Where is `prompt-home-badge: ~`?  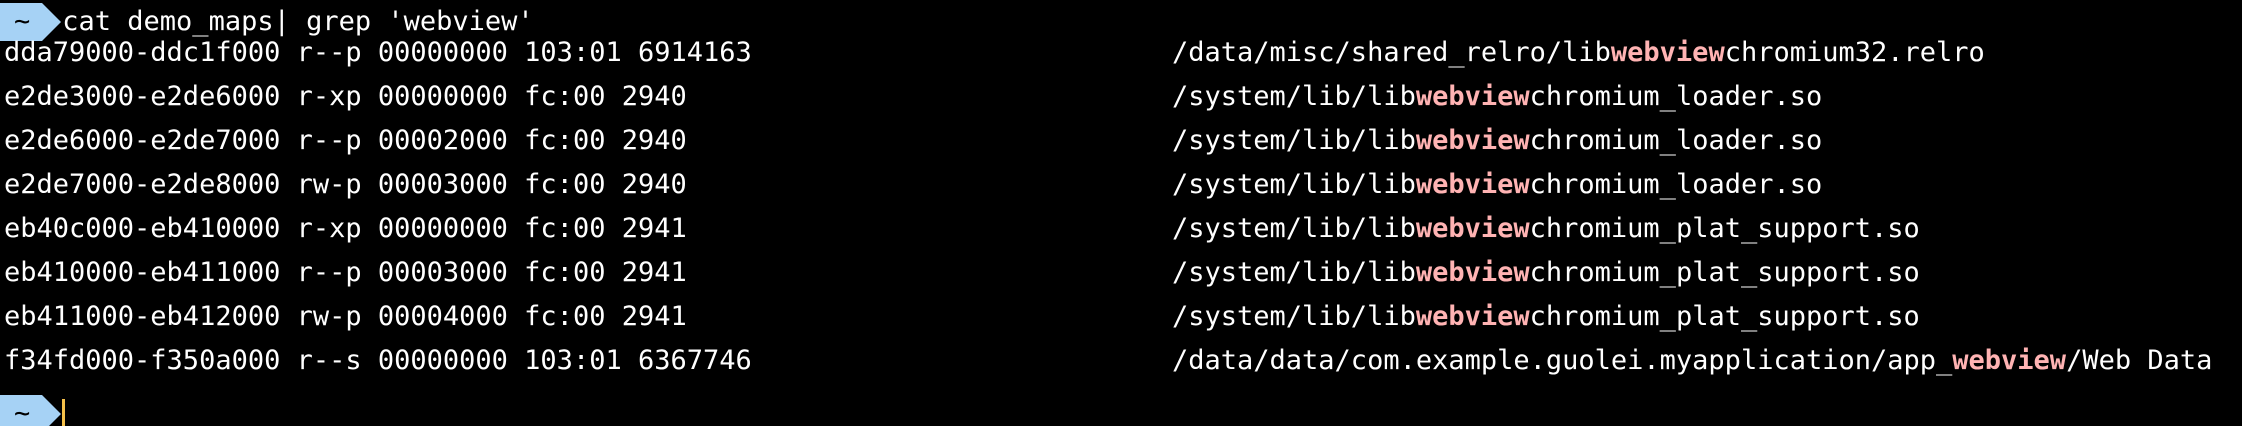 prompt-home-badge: ~ is located at coordinates (31, 410).